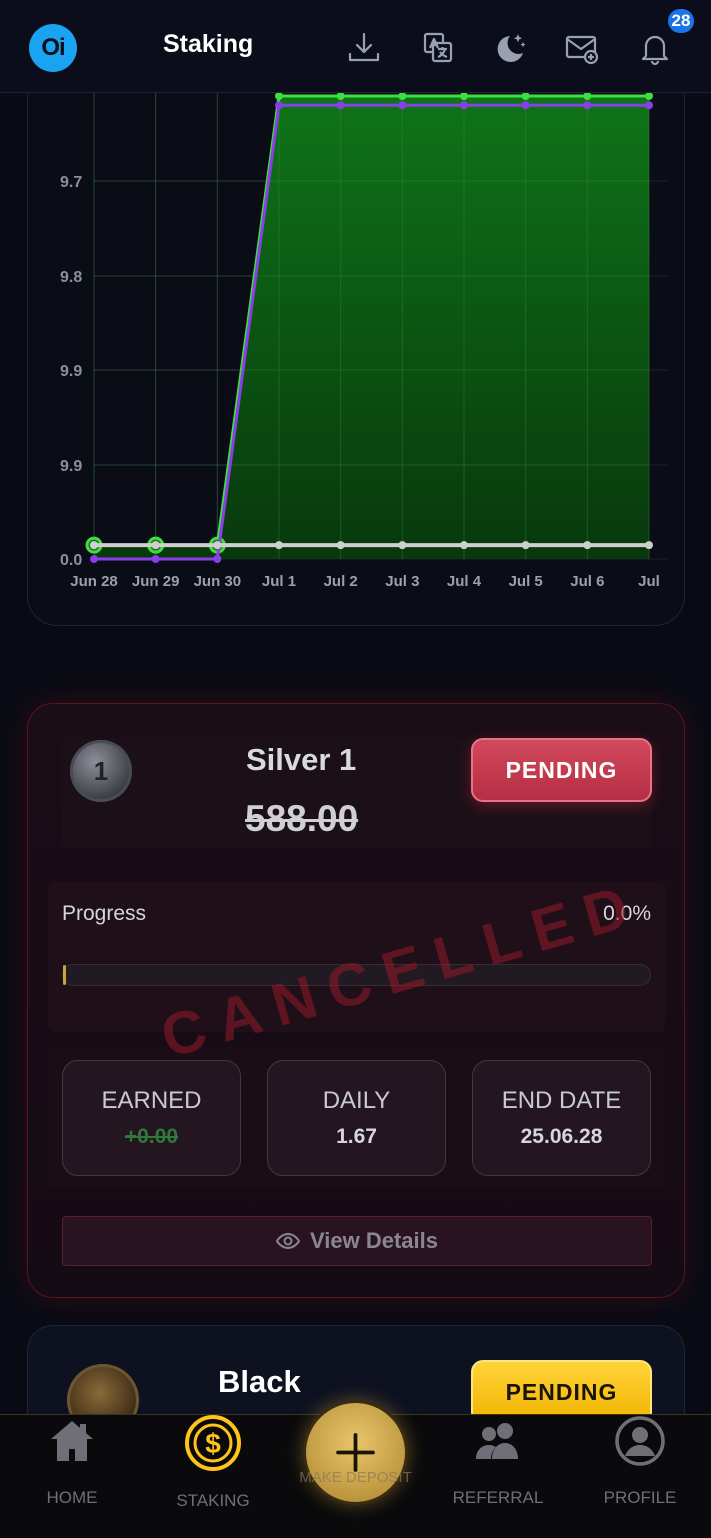  Describe the element at coordinates (498, 1476) in the screenshot. I see `nav-referral: REFERRAL` at that location.